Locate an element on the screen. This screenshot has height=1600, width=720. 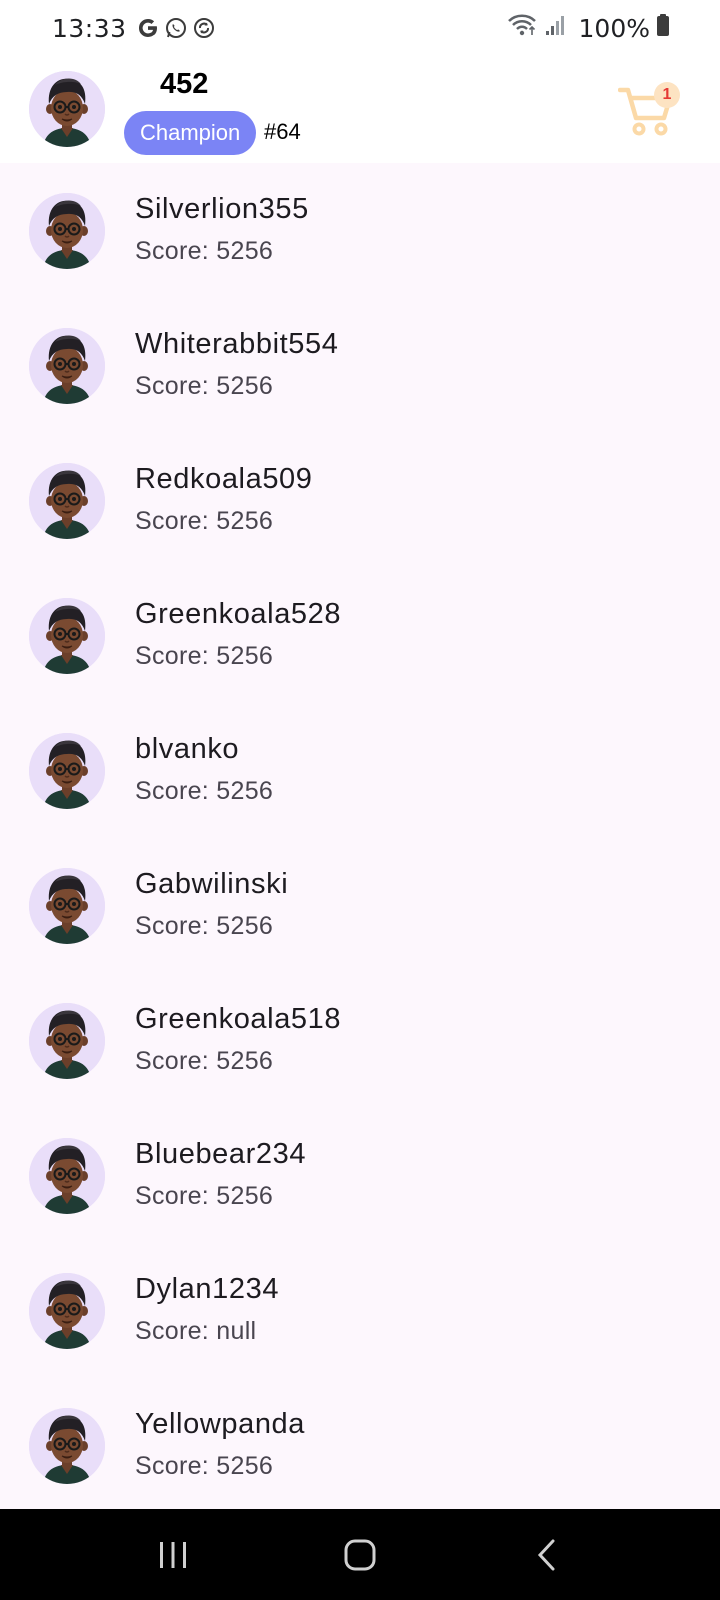
battery-percent: 100% is located at coordinates (614, 28).